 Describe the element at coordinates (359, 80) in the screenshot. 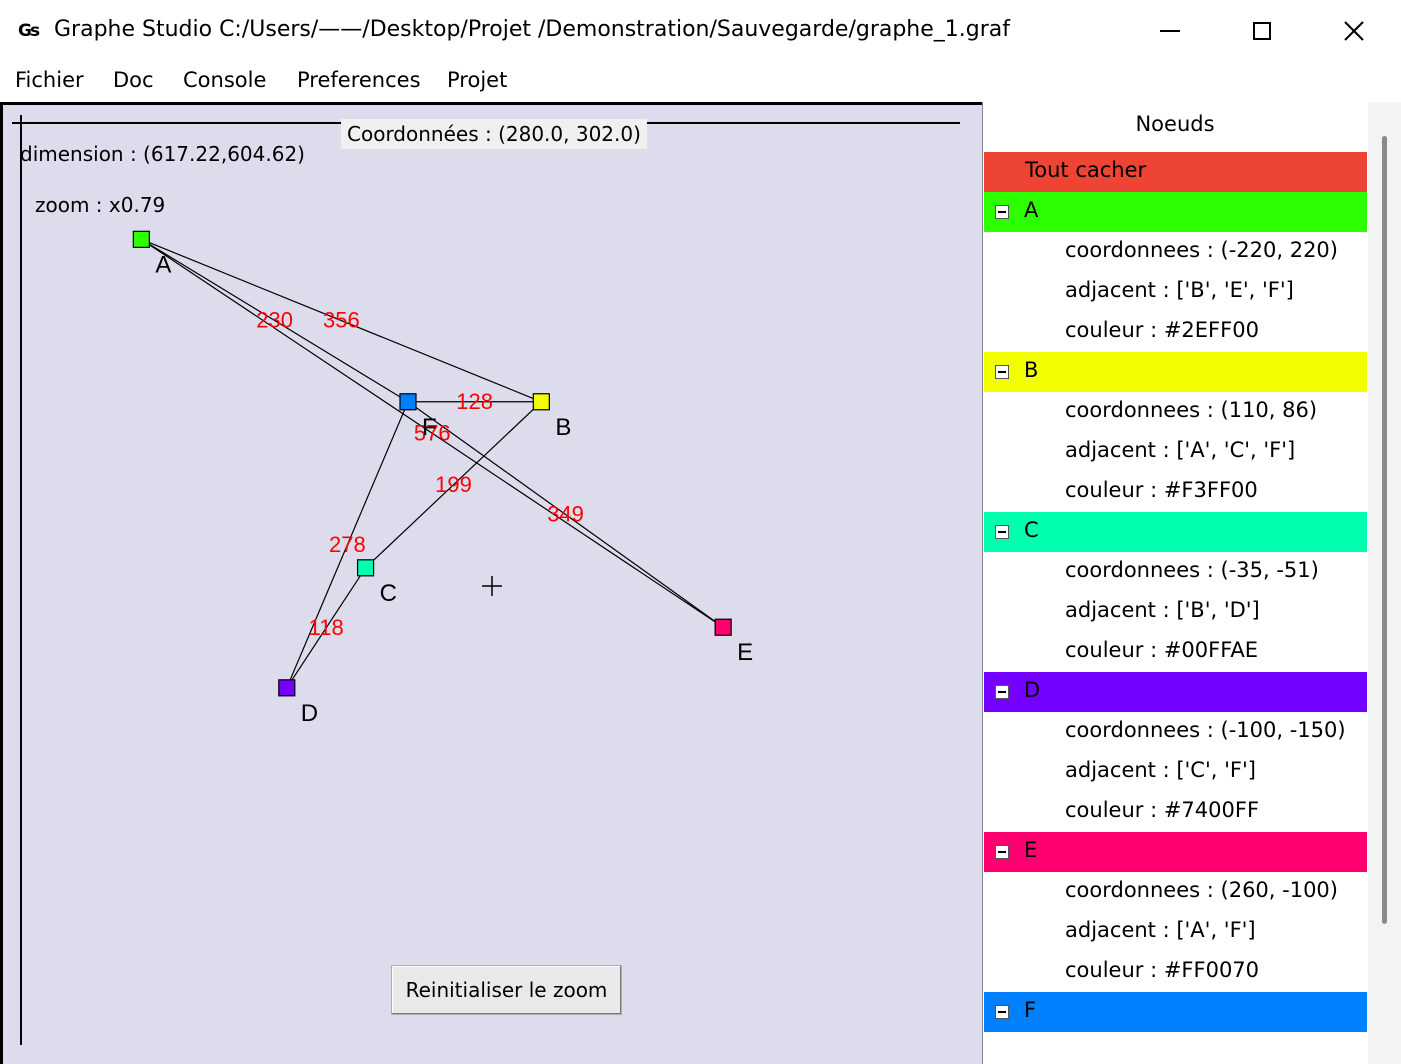

I see `menu-preferences: Preferences` at that location.